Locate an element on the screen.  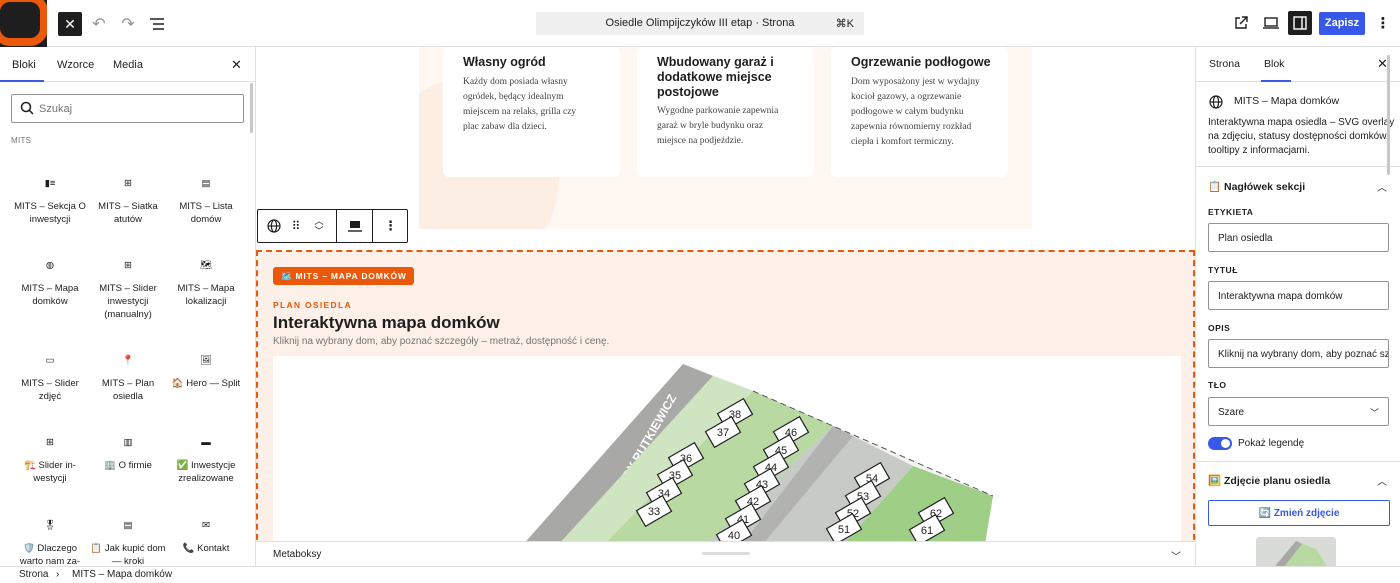
drag-handle-icon: ⠿ is located at coordinates (296, 226).